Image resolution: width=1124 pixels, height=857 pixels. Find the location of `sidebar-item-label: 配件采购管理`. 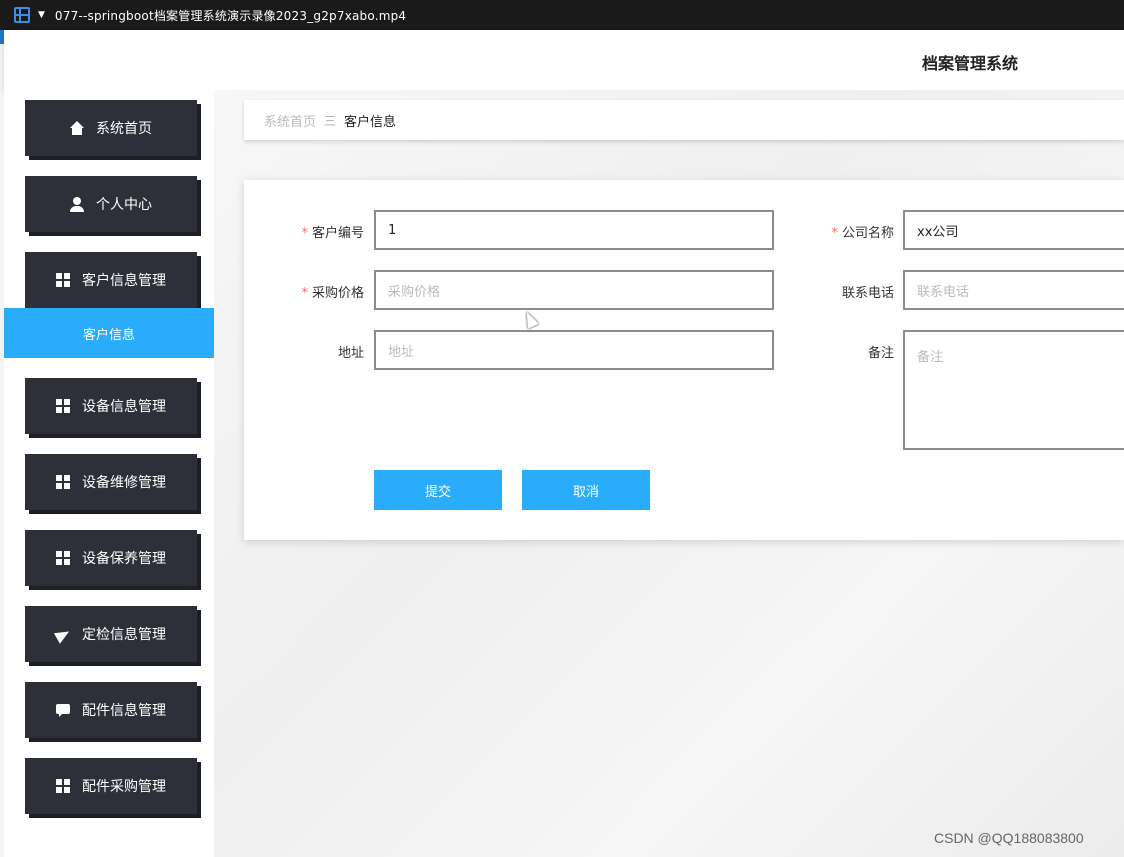

sidebar-item-label: 配件采购管理 is located at coordinates (124, 787).